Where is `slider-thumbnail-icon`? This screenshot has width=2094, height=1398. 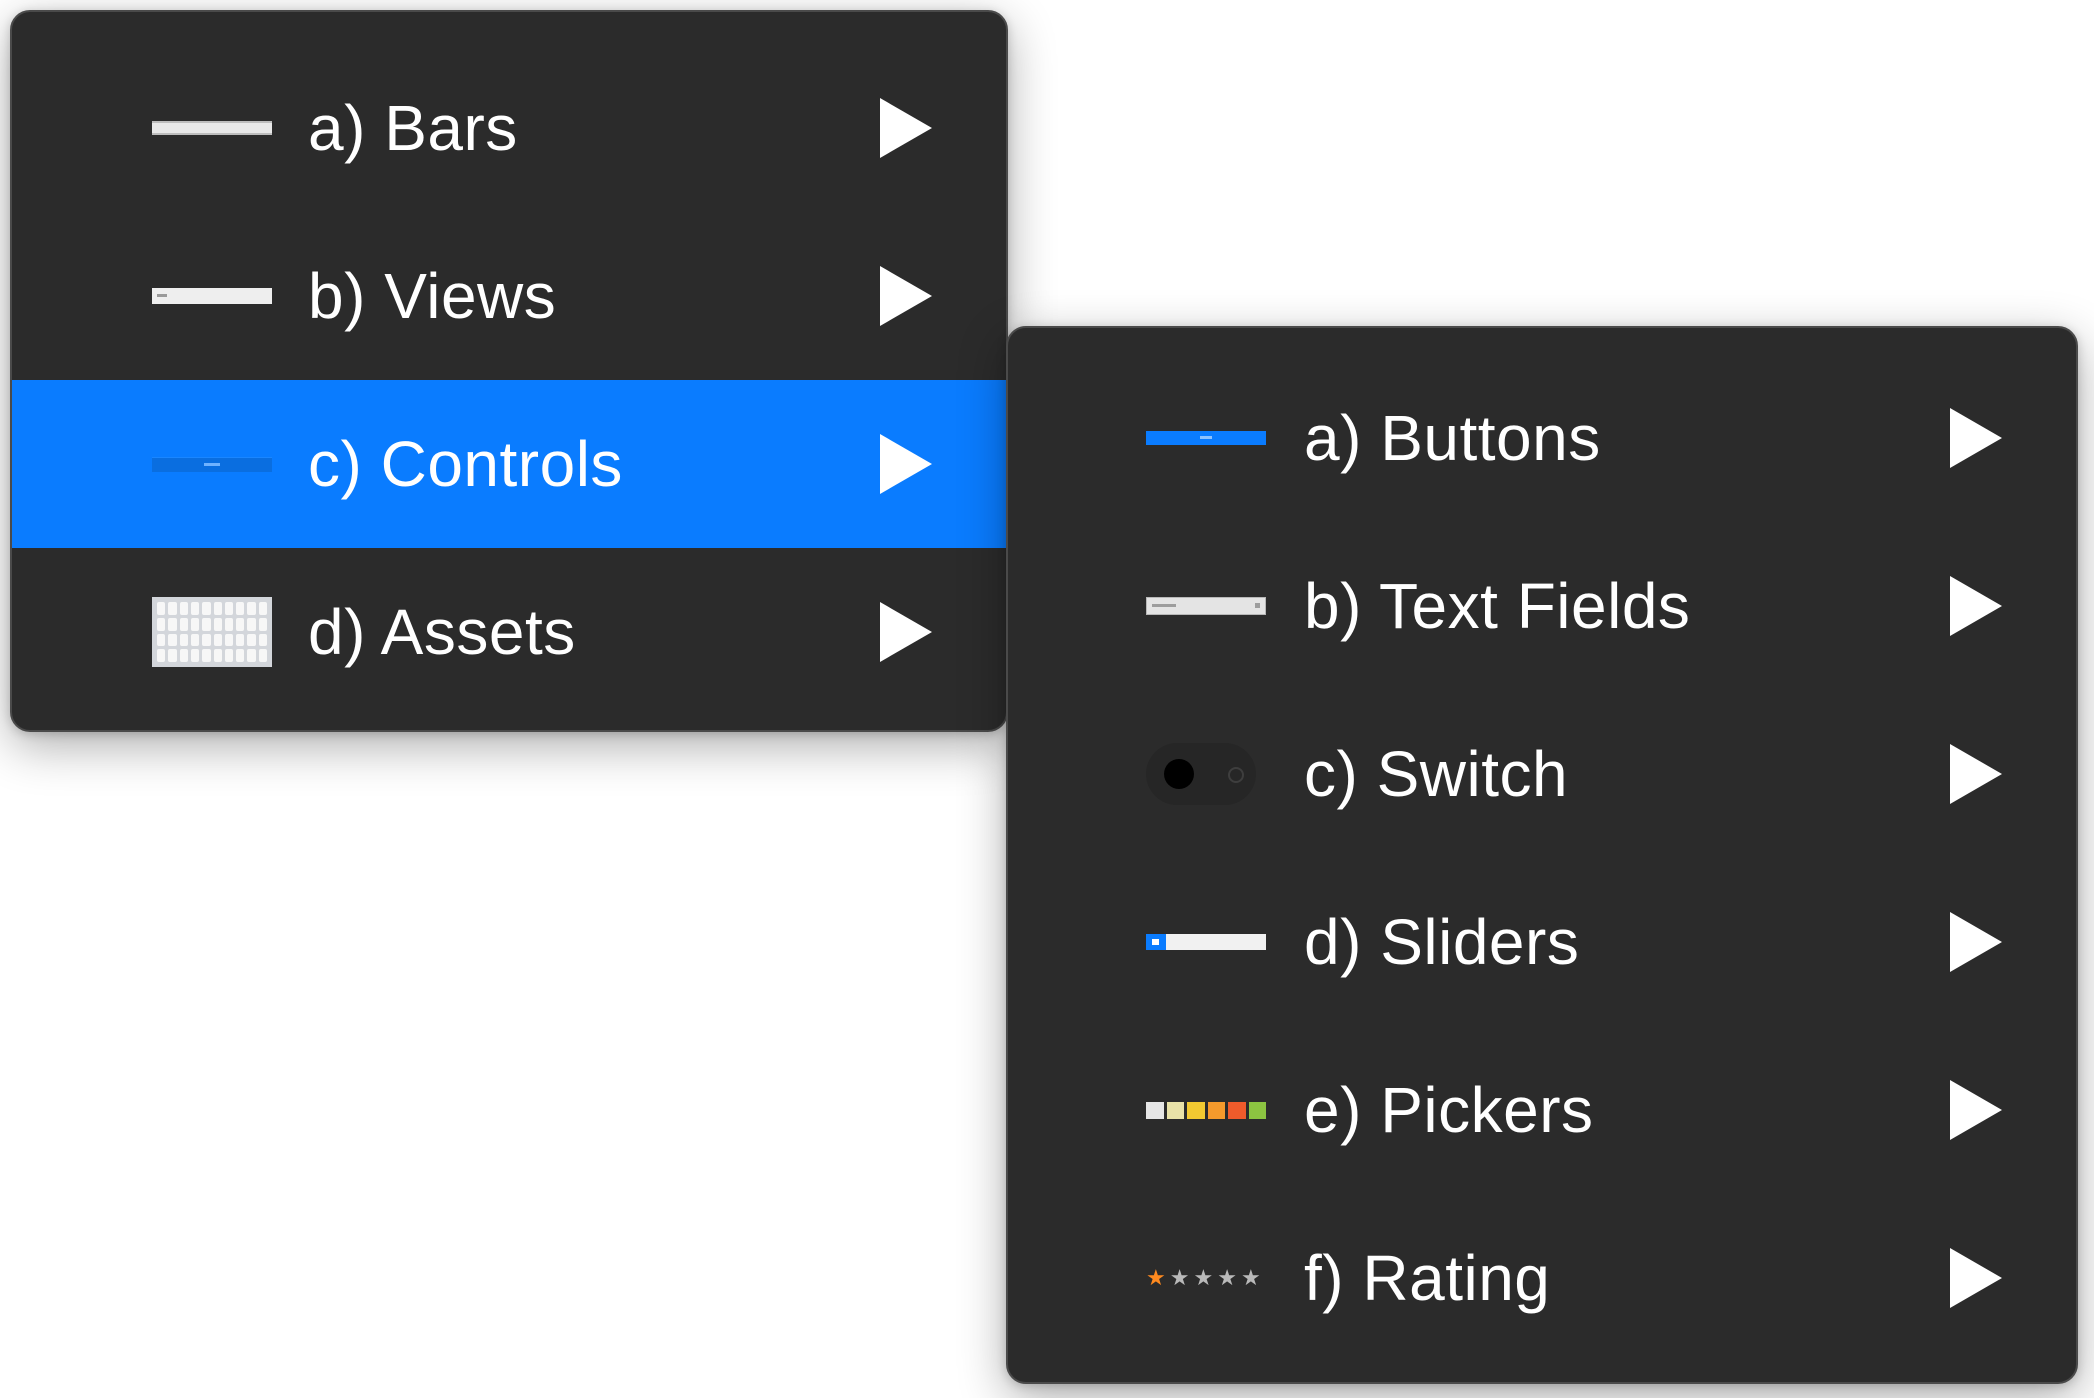 slider-thumbnail-icon is located at coordinates (1206, 942).